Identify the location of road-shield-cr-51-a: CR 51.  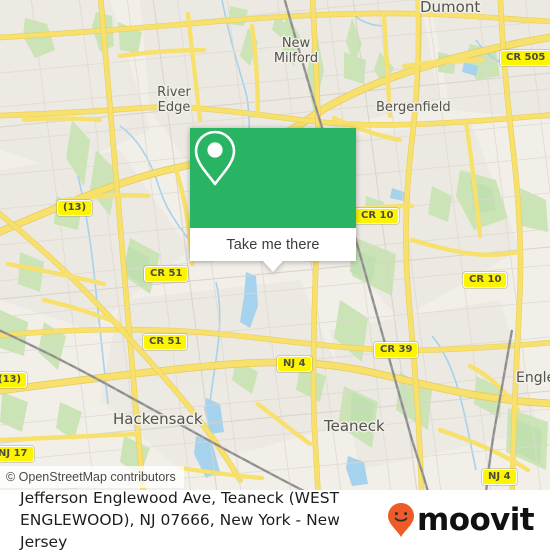
(166, 274).